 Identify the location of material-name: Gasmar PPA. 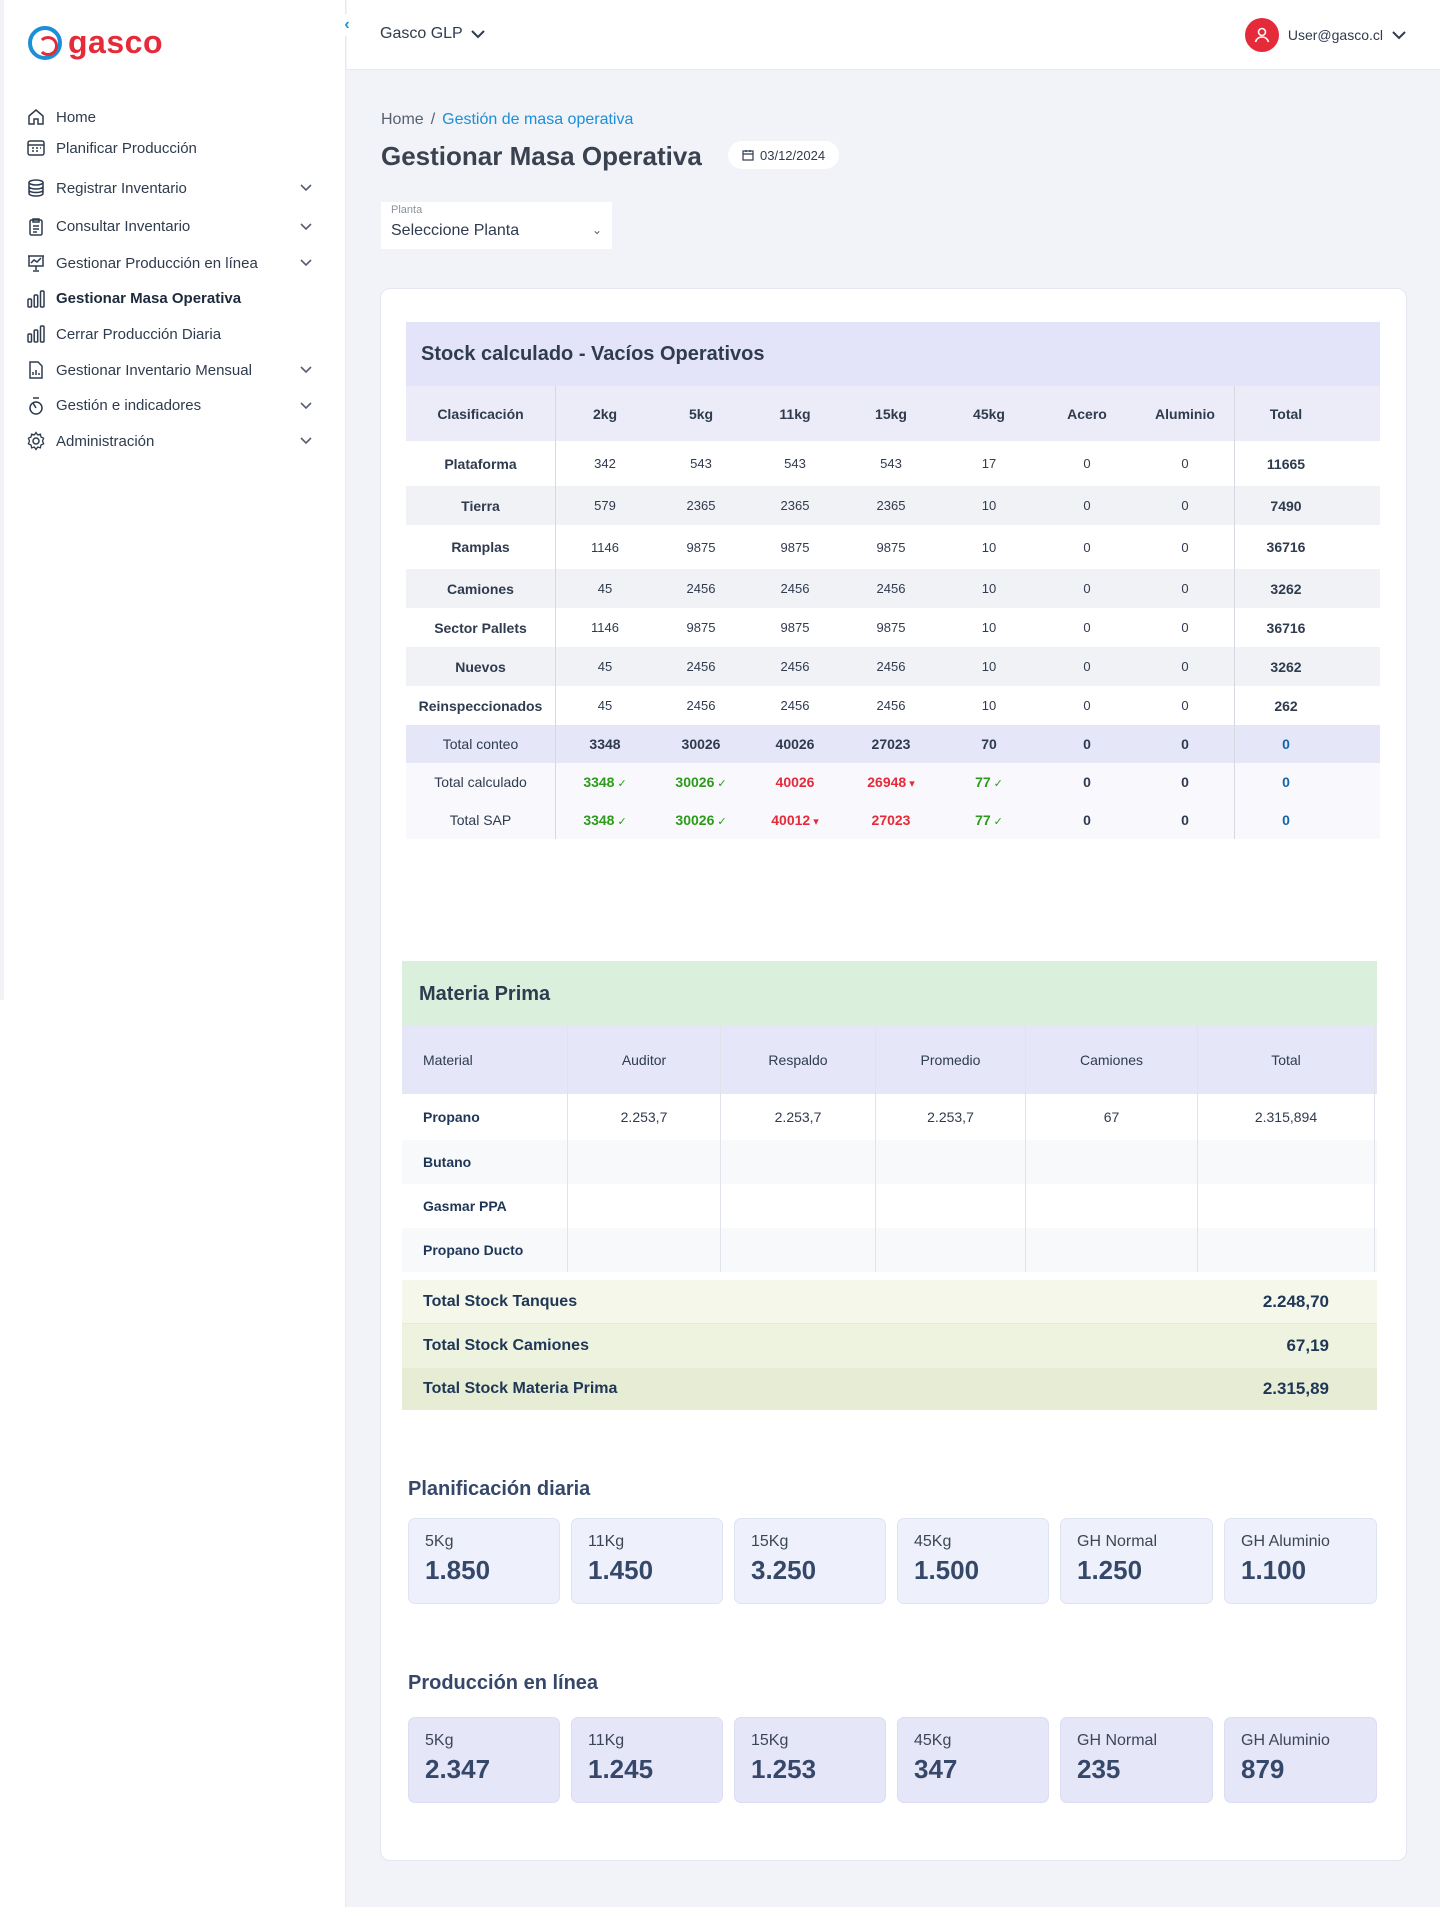
(485, 1206).